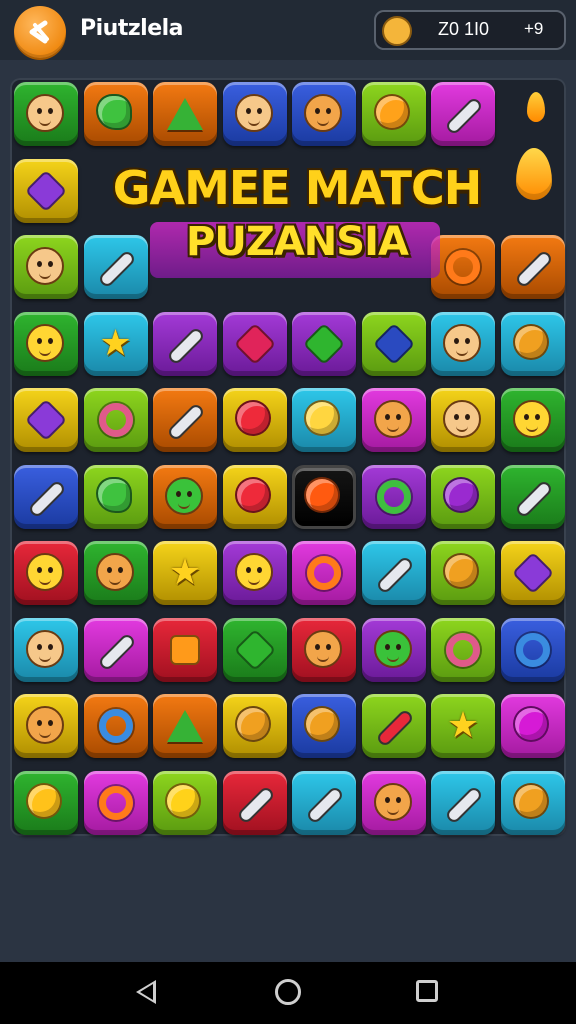 This screenshot has height=1024, width=576. I want to click on swirl-icon, so click(463, 267).